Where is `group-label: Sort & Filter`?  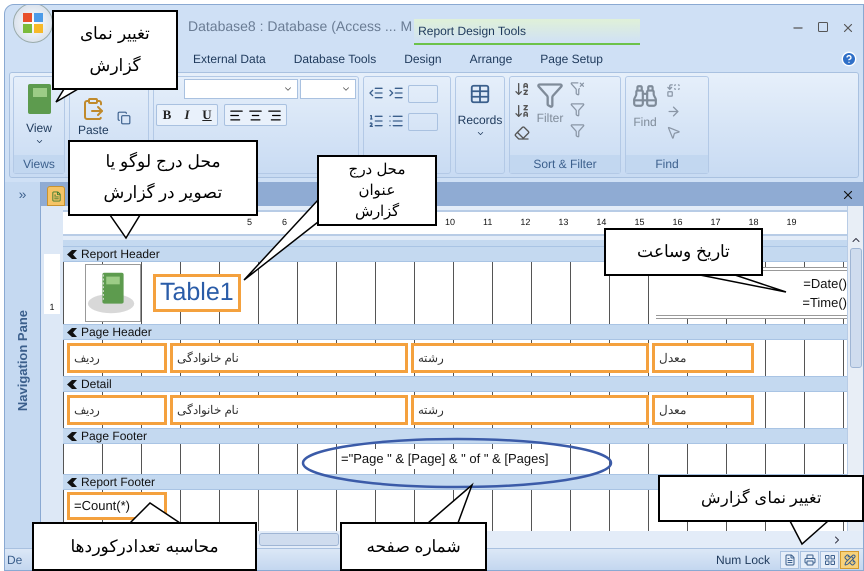
group-label: Sort & Filter is located at coordinates (565, 164).